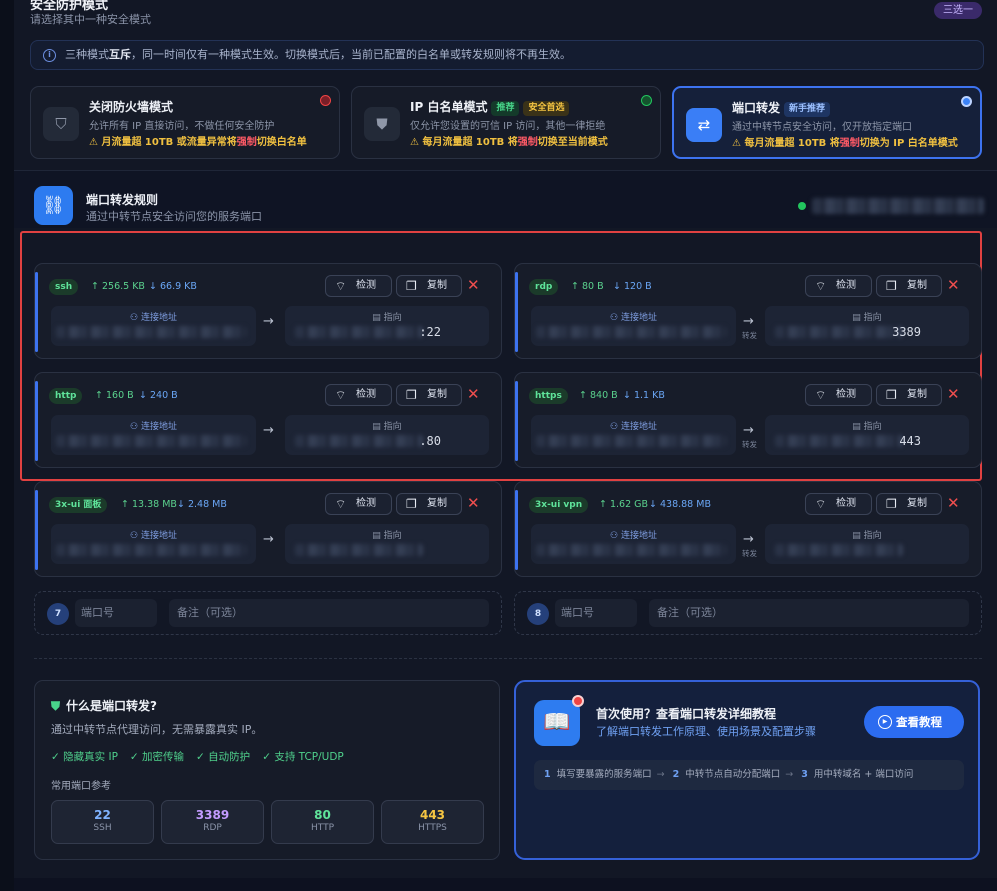 The image size is (997, 891). Describe the element at coordinates (158, 395) in the screenshot. I see `download-stat: ↓ 240 B` at that location.